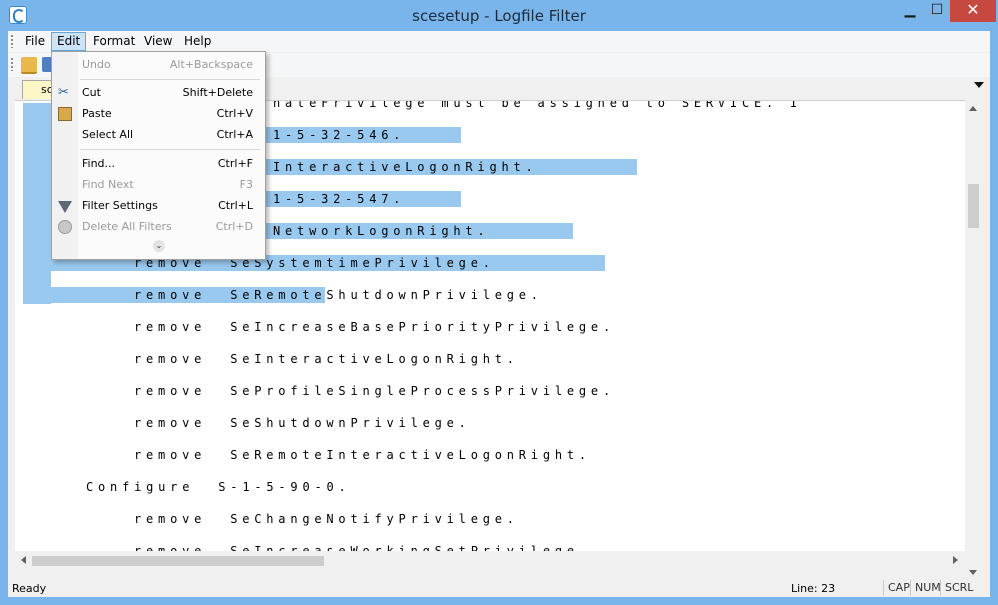  What do you see at coordinates (91, 92) in the screenshot?
I see `menu-item-label: Cut` at bounding box center [91, 92].